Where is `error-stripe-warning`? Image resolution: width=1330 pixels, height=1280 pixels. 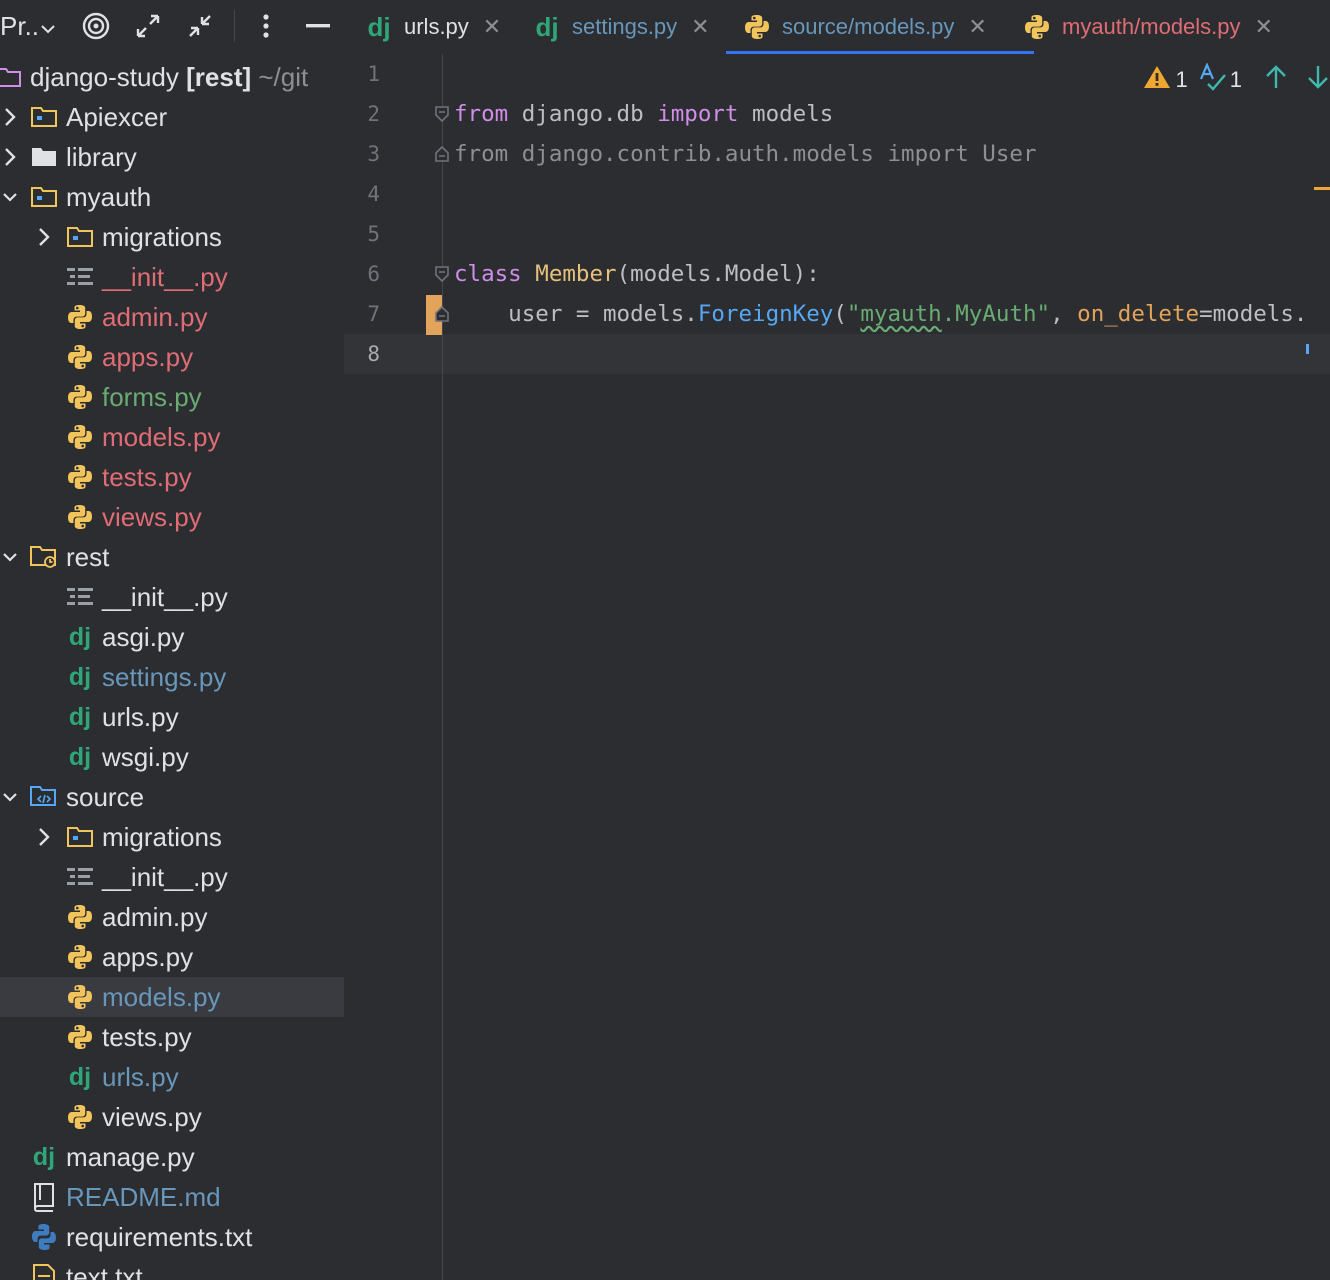 error-stripe-warning is located at coordinates (1322, 188).